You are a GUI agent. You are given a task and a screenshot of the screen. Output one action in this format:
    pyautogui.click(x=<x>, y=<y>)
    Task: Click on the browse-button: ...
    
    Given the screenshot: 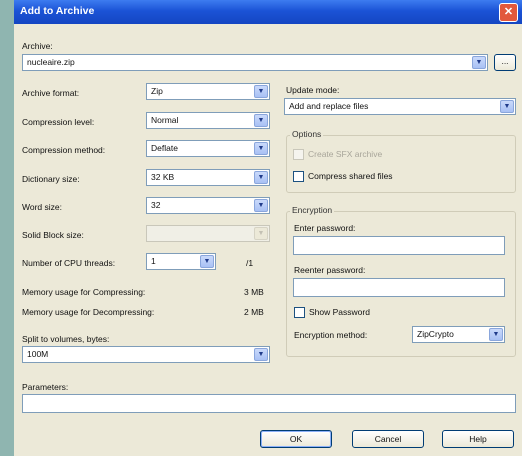 What is the action you would take?
    pyautogui.click(x=505, y=62)
    